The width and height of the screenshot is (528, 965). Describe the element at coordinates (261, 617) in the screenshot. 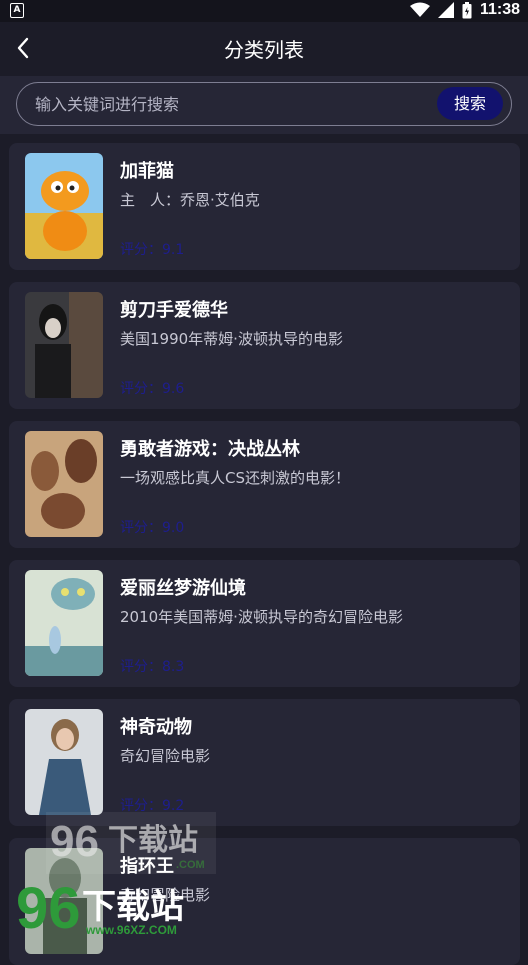

I see `movie-description: 2010年美国蒂姆·波顿执导的奇幻冒险电影` at that location.